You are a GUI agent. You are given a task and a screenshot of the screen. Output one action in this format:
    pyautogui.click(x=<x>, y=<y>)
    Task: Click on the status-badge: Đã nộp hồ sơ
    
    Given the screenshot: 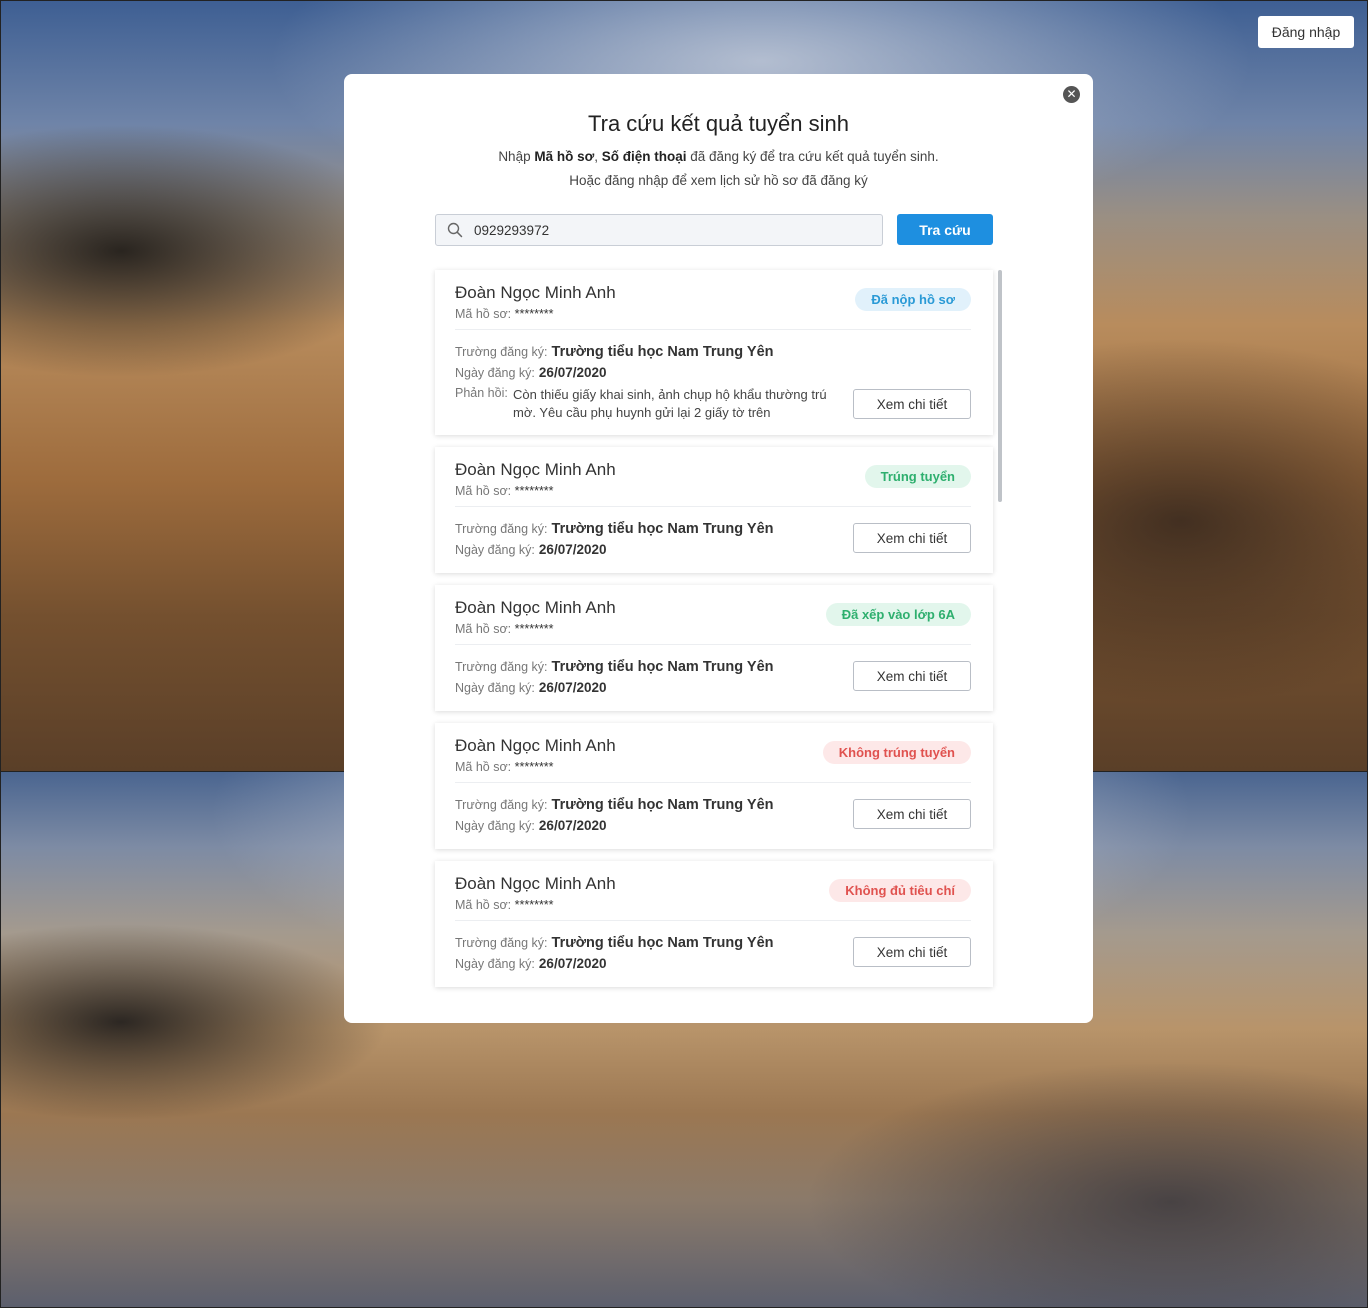 What is the action you would take?
    pyautogui.click(x=913, y=299)
    